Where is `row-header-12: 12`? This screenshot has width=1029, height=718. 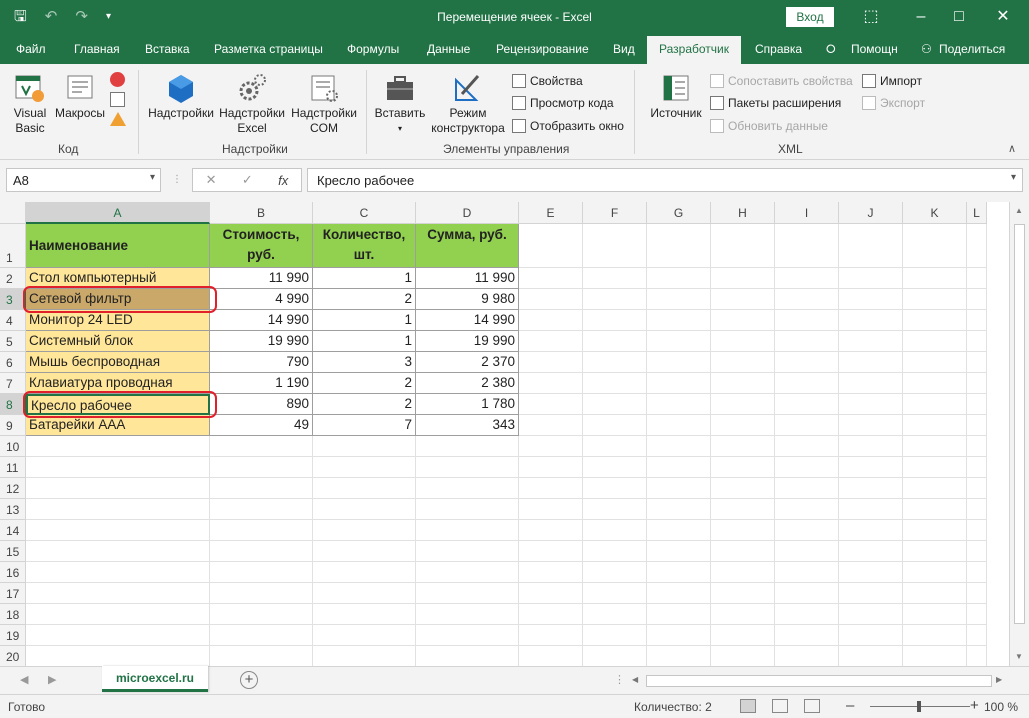 row-header-12: 12 is located at coordinates (13, 488).